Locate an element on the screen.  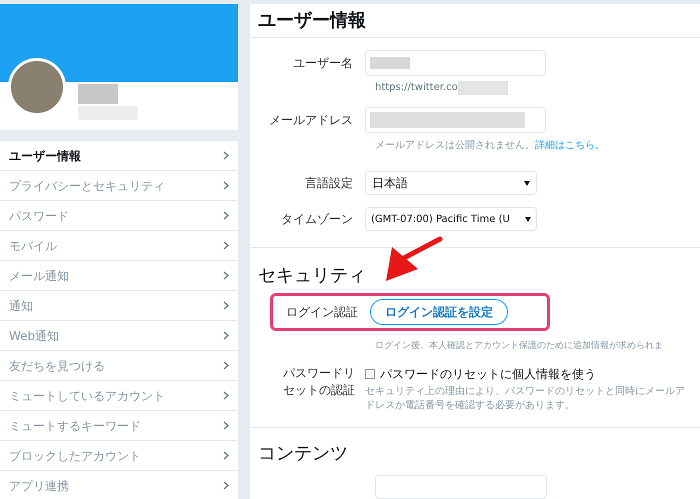
language-select: 日本語 is located at coordinates (451, 183).